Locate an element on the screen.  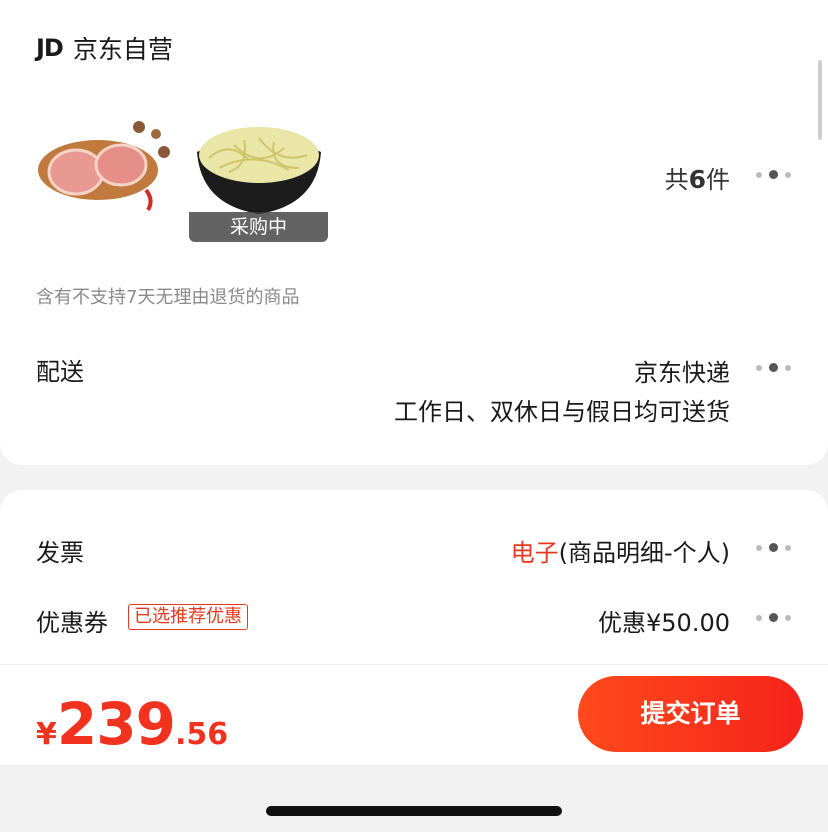
invoice-more-icon is located at coordinates (773, 547).